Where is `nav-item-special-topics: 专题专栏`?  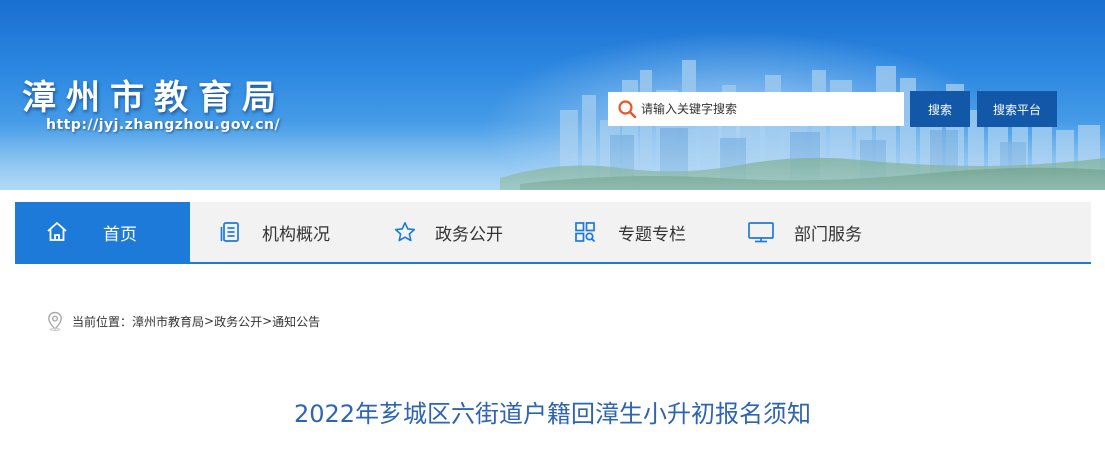 nav-item-special-topics: 专题专栏 is located at coordinates (637, 232).